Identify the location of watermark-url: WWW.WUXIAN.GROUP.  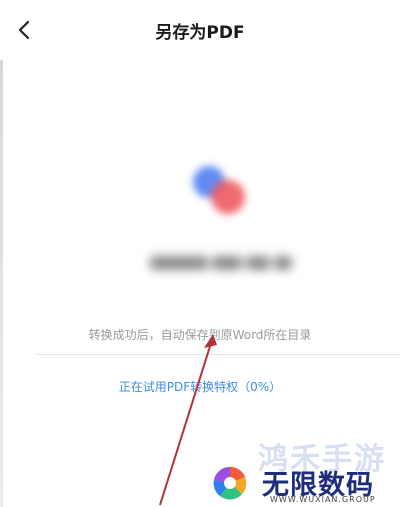
(323, 499).